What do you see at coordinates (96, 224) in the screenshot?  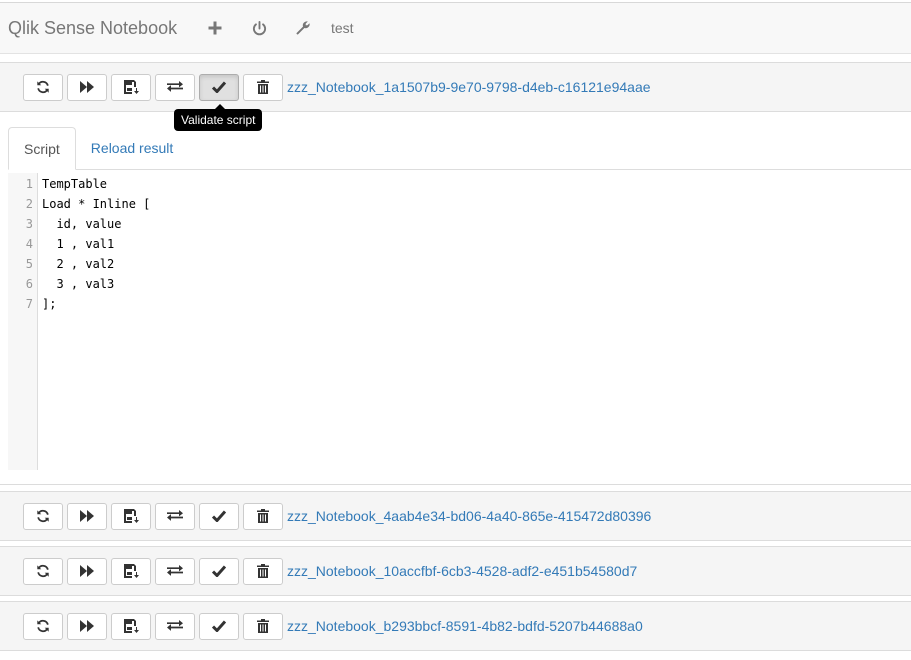 I see `code-line: id, value` at bounding box center [96, 224].